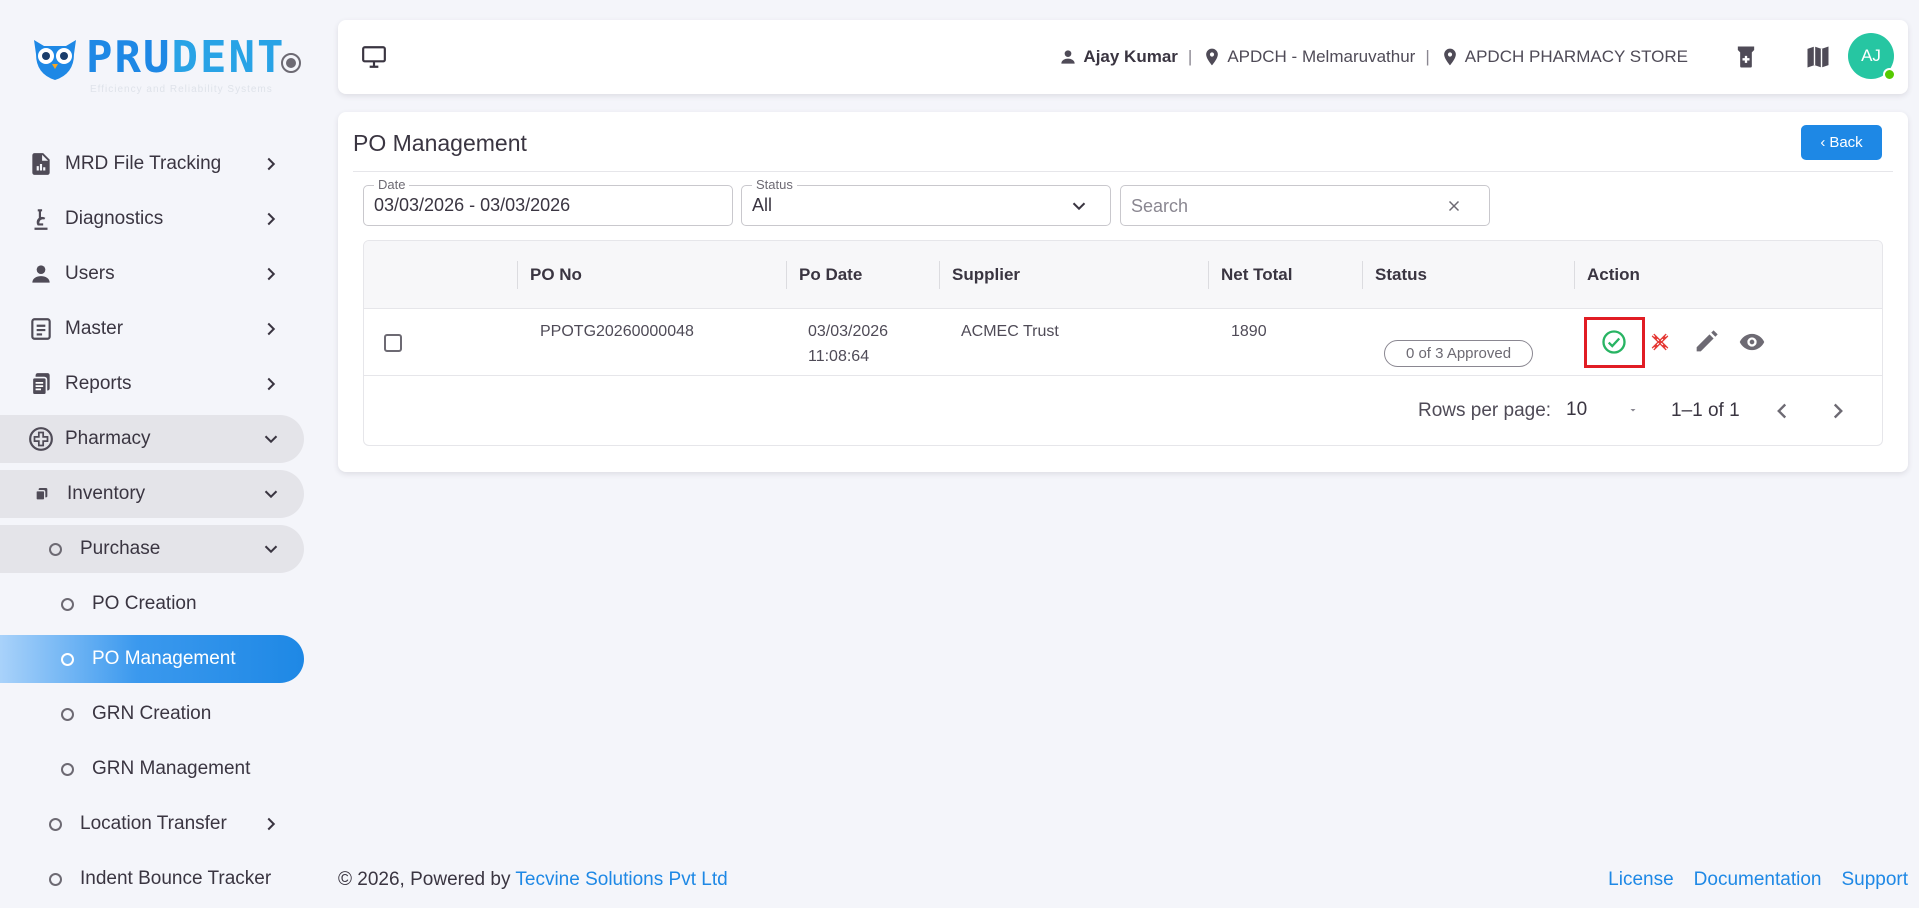 Image resolution: width=1919 pixels, height=908 pixels. I want to click on search-placeholder: Search, so click(1160, 206).